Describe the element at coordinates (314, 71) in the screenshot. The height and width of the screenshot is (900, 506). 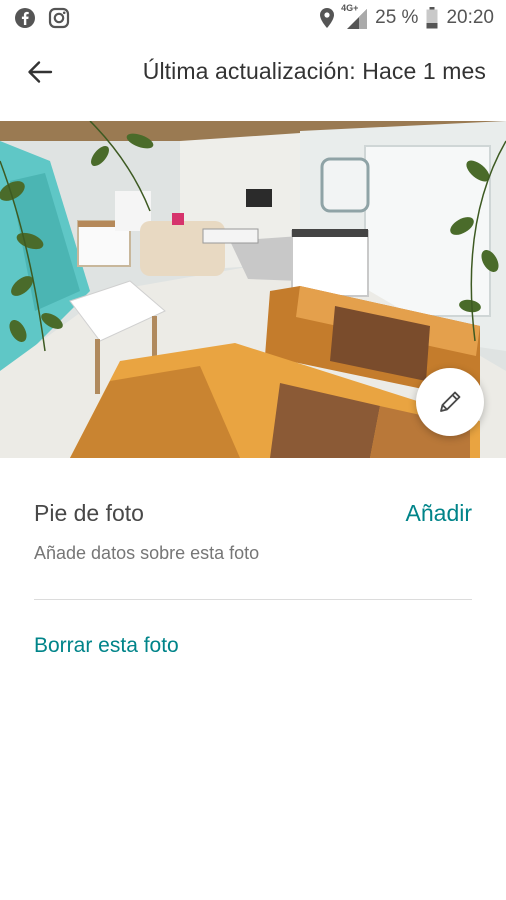
I see `page-title: Última actualización: Hace 1 mes` at that location.